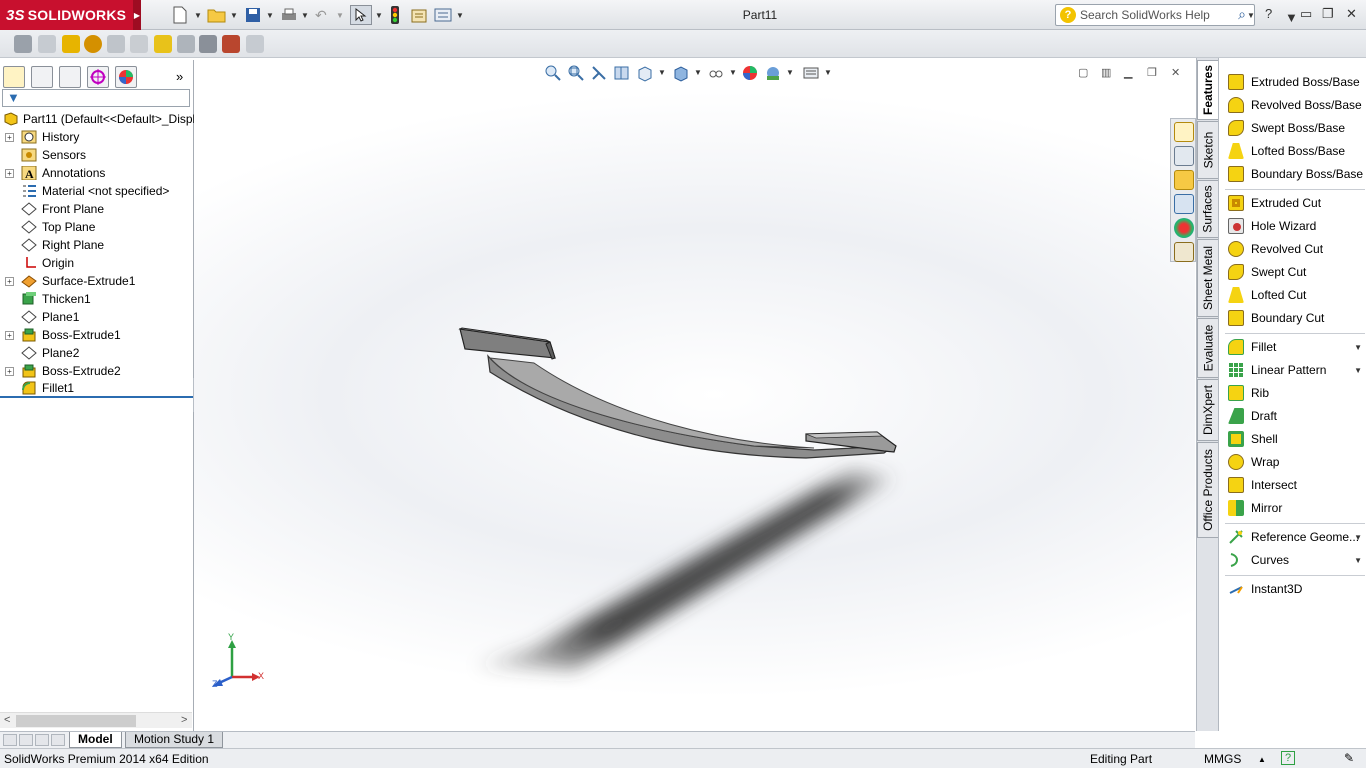  I want to click on last-tab-button, so click(58, 740).